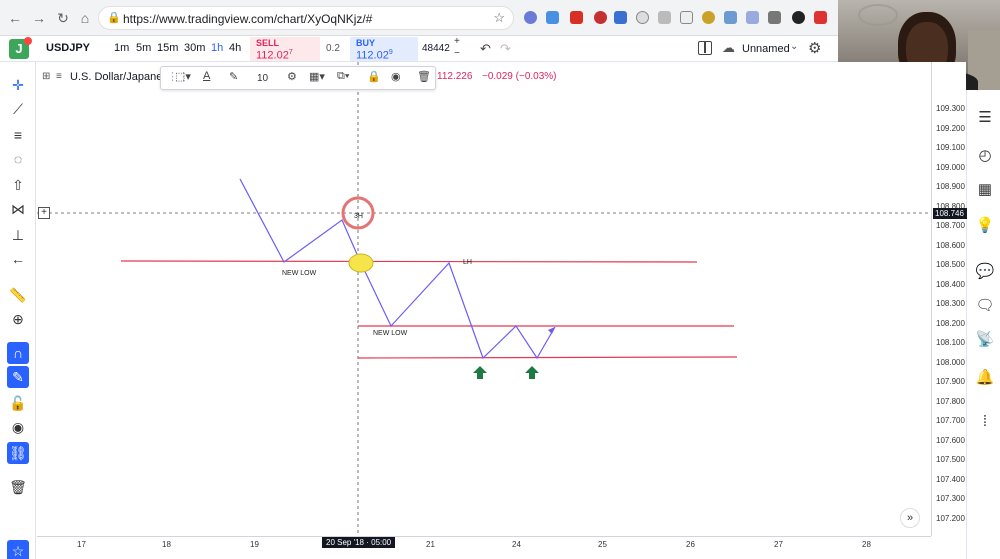  Describe the element at coordinates (217, 48) in the screenshot. I see `timeframe-1h: 1h` at that location.